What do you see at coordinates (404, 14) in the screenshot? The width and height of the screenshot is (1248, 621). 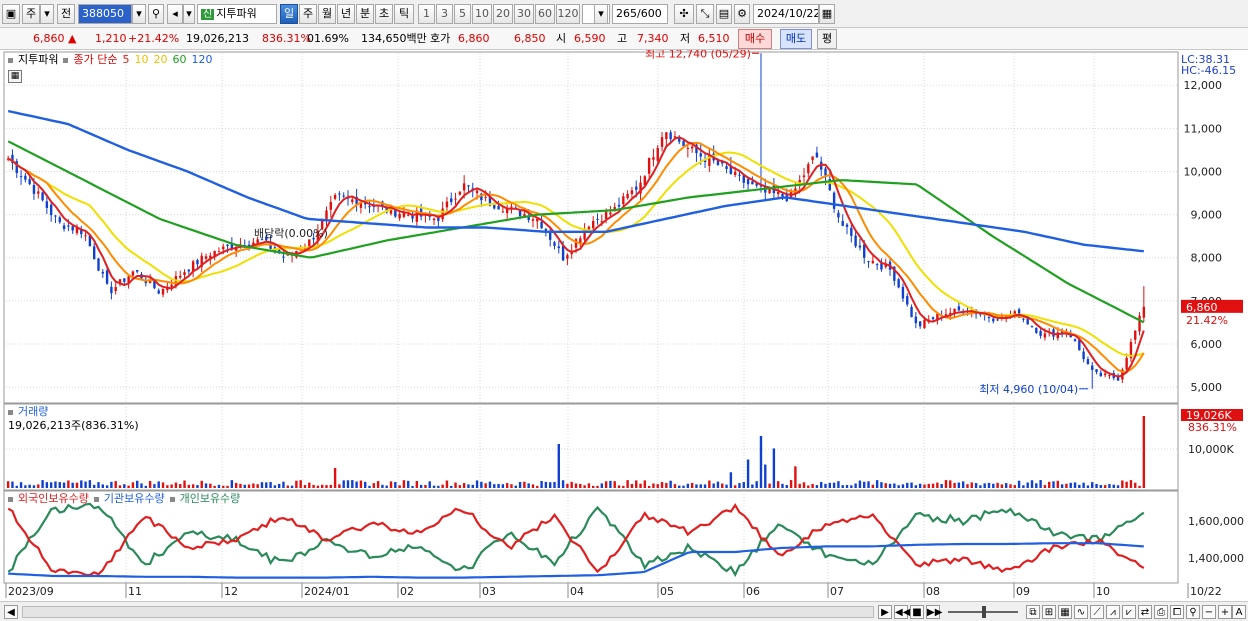 I see `tab-tick: 틱` at bounding box center [404, 14].